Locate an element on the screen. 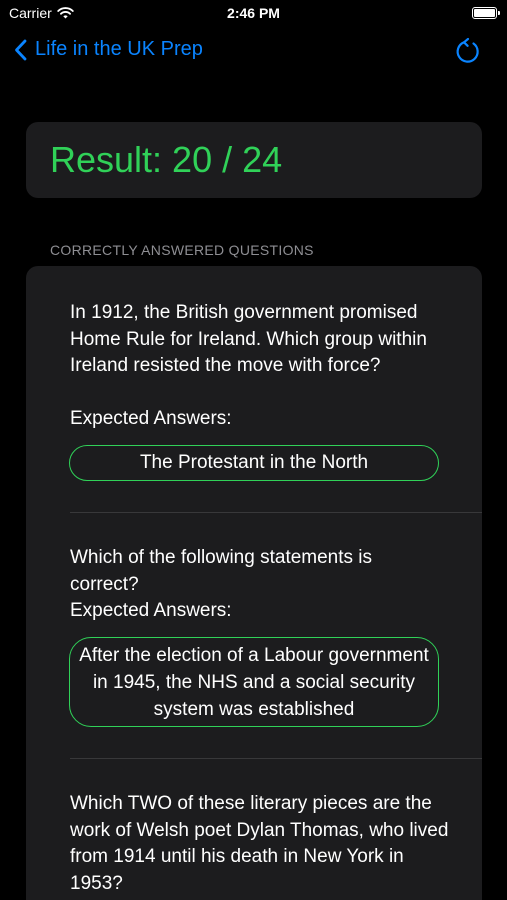 This screenshot has width=507, height=900. result-card: Result: 20 / 24 is located at coordinates (254, 160).